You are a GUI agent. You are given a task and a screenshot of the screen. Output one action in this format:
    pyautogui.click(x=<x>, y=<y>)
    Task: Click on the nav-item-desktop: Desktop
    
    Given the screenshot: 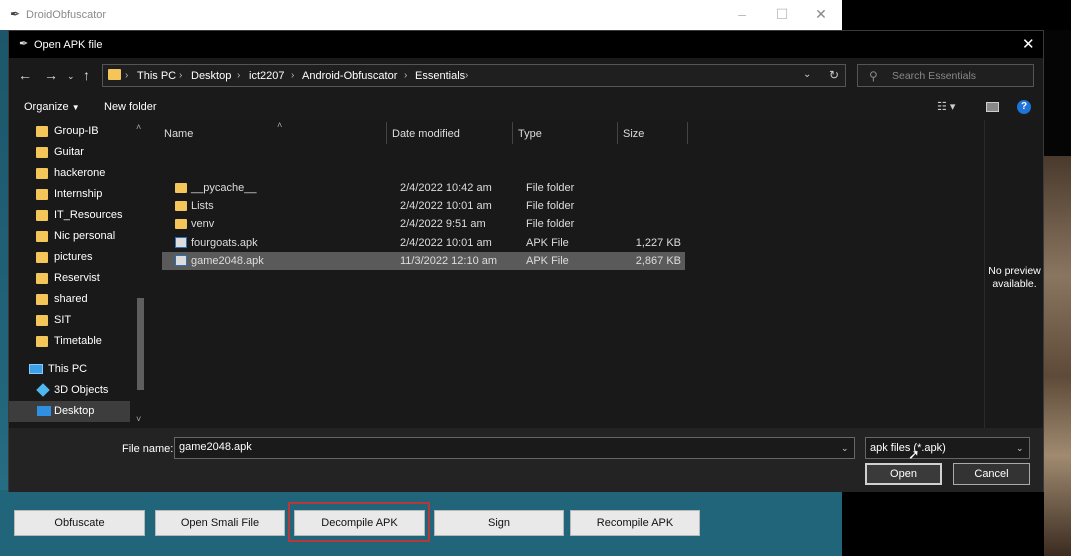 What is the action you would take?
    pyautogui.click(x=69, y=411)
    